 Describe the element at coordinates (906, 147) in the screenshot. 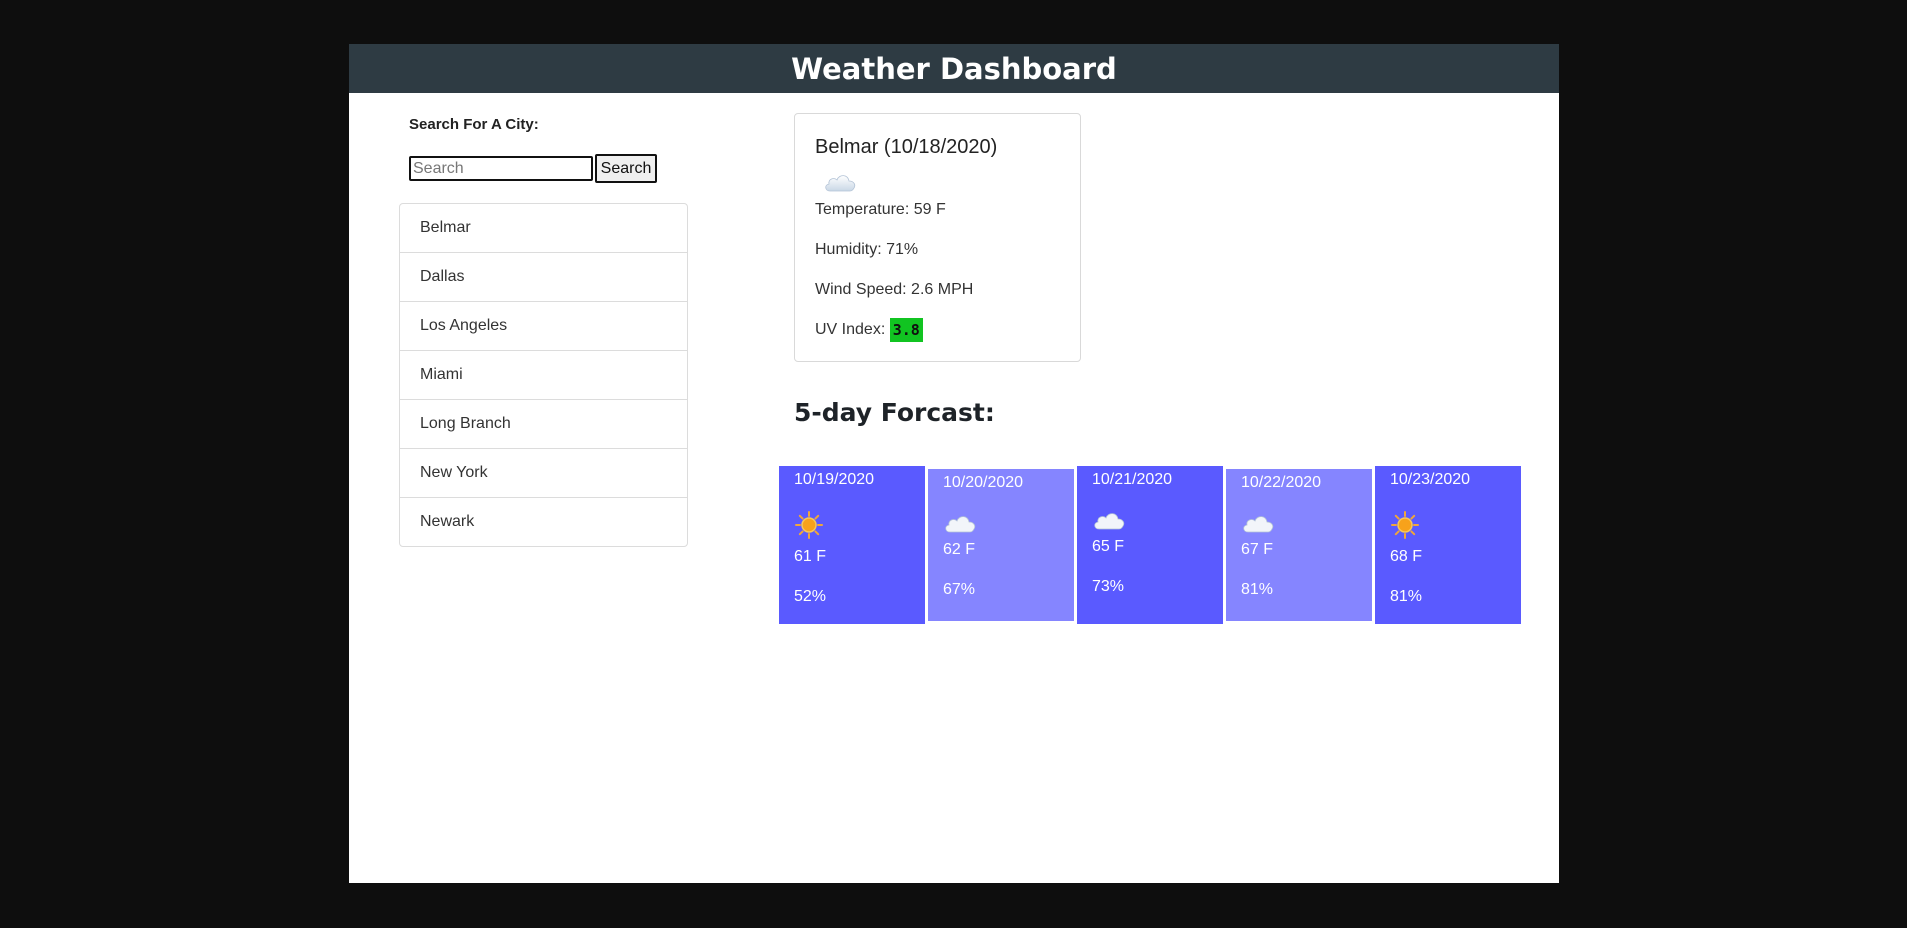

I see `current-city-title: Belmar (10/18/2020)` at that location.